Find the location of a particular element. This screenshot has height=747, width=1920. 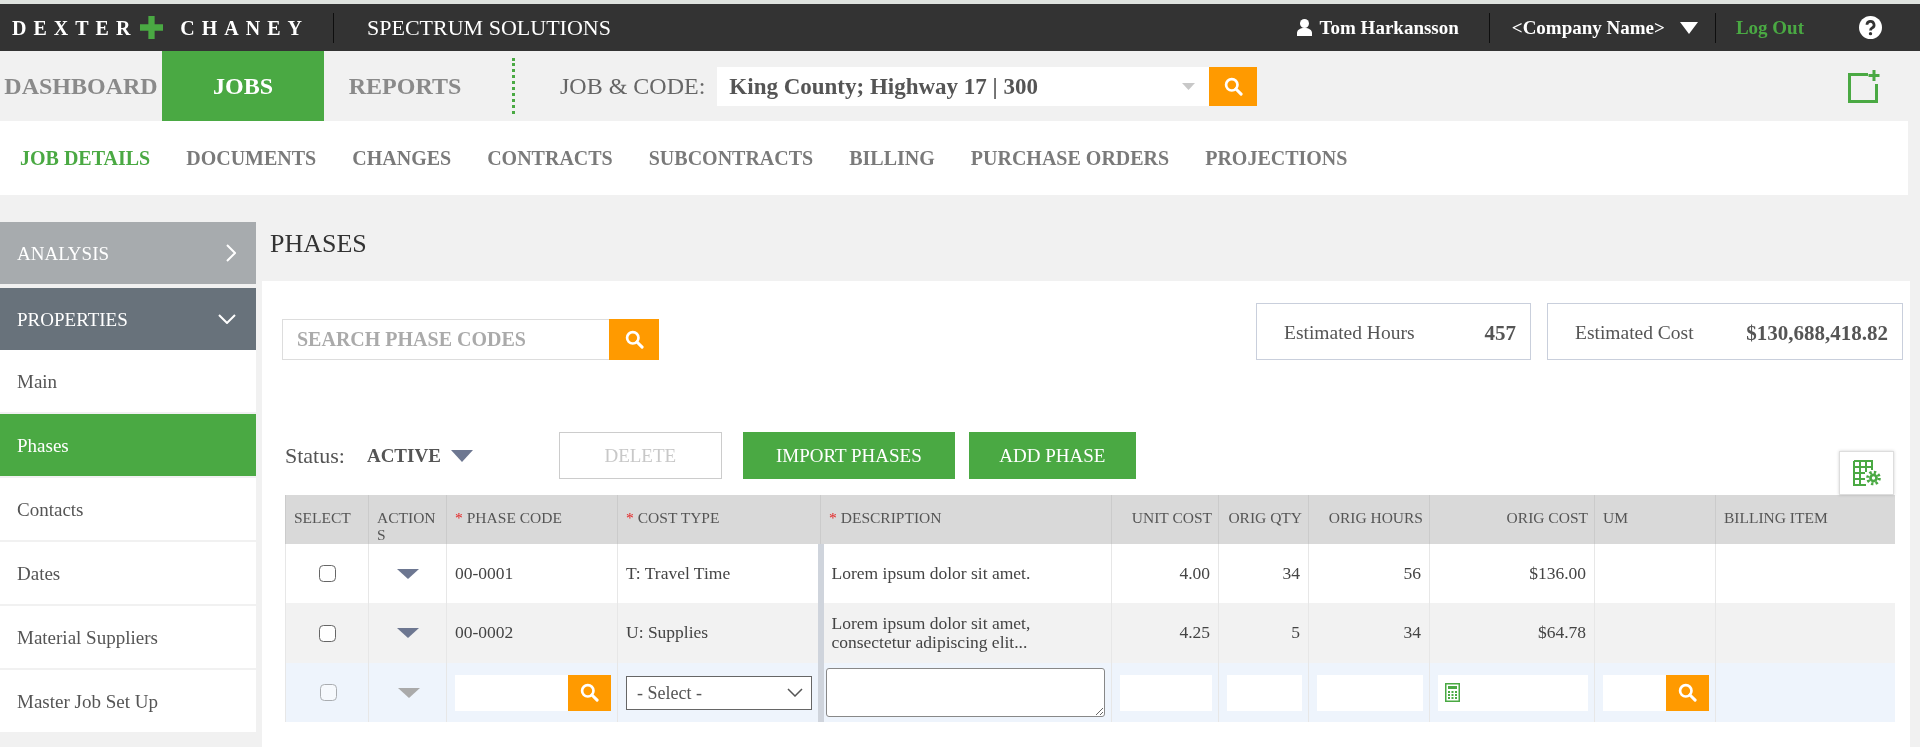

column-header: BILLING ITEM is located at coordinates (1776, 517).